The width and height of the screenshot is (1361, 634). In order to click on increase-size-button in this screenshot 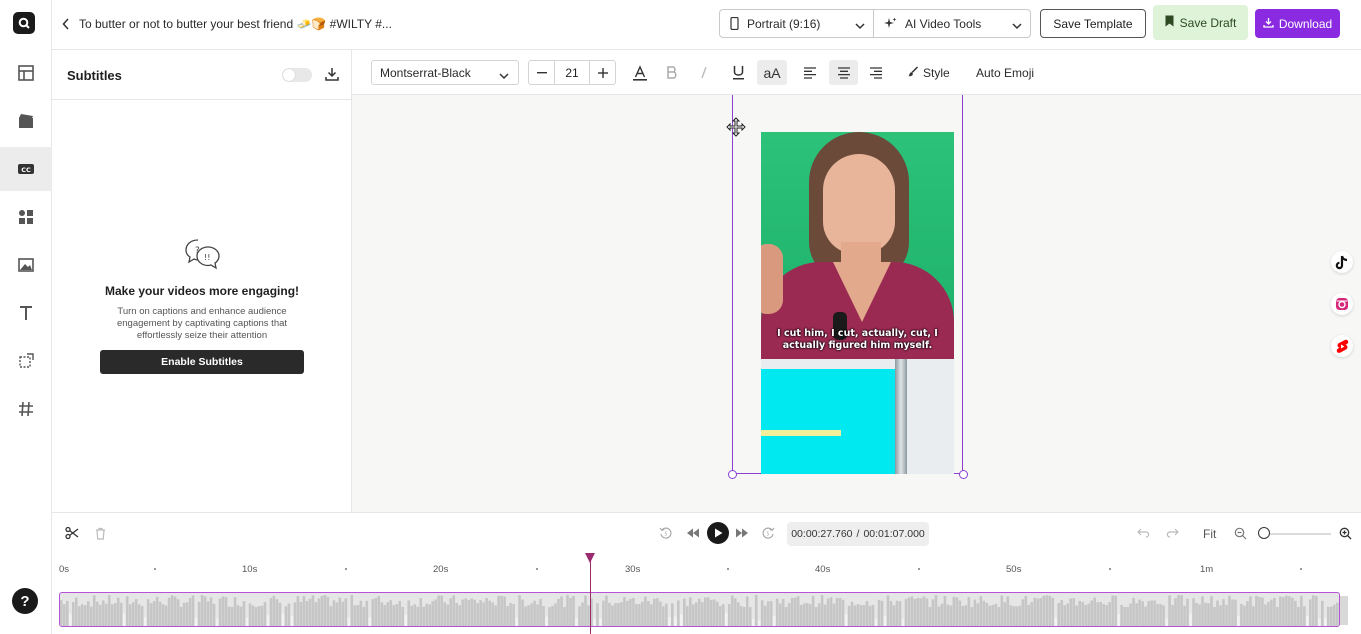, I will do `click(602, 72)`.